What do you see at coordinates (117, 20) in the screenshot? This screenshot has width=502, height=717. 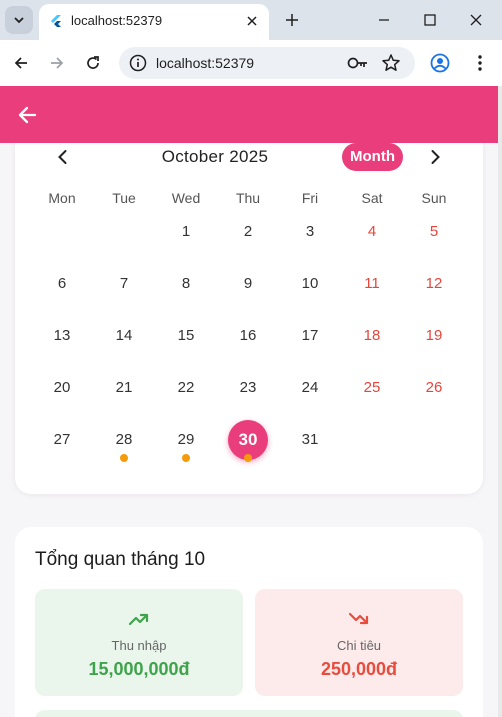 I see `tab-title: localhost:52379` at bounding box center [117, 20].